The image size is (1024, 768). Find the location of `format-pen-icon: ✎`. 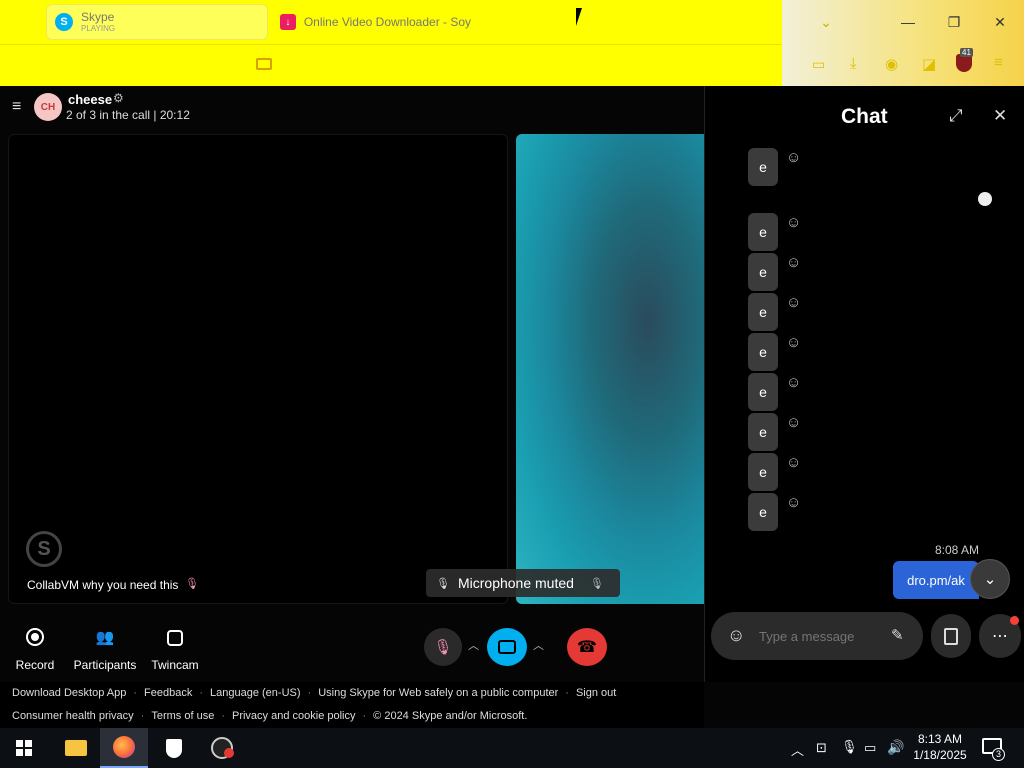

format-pen-icon: ✎ is located at coordinates (897, 635).